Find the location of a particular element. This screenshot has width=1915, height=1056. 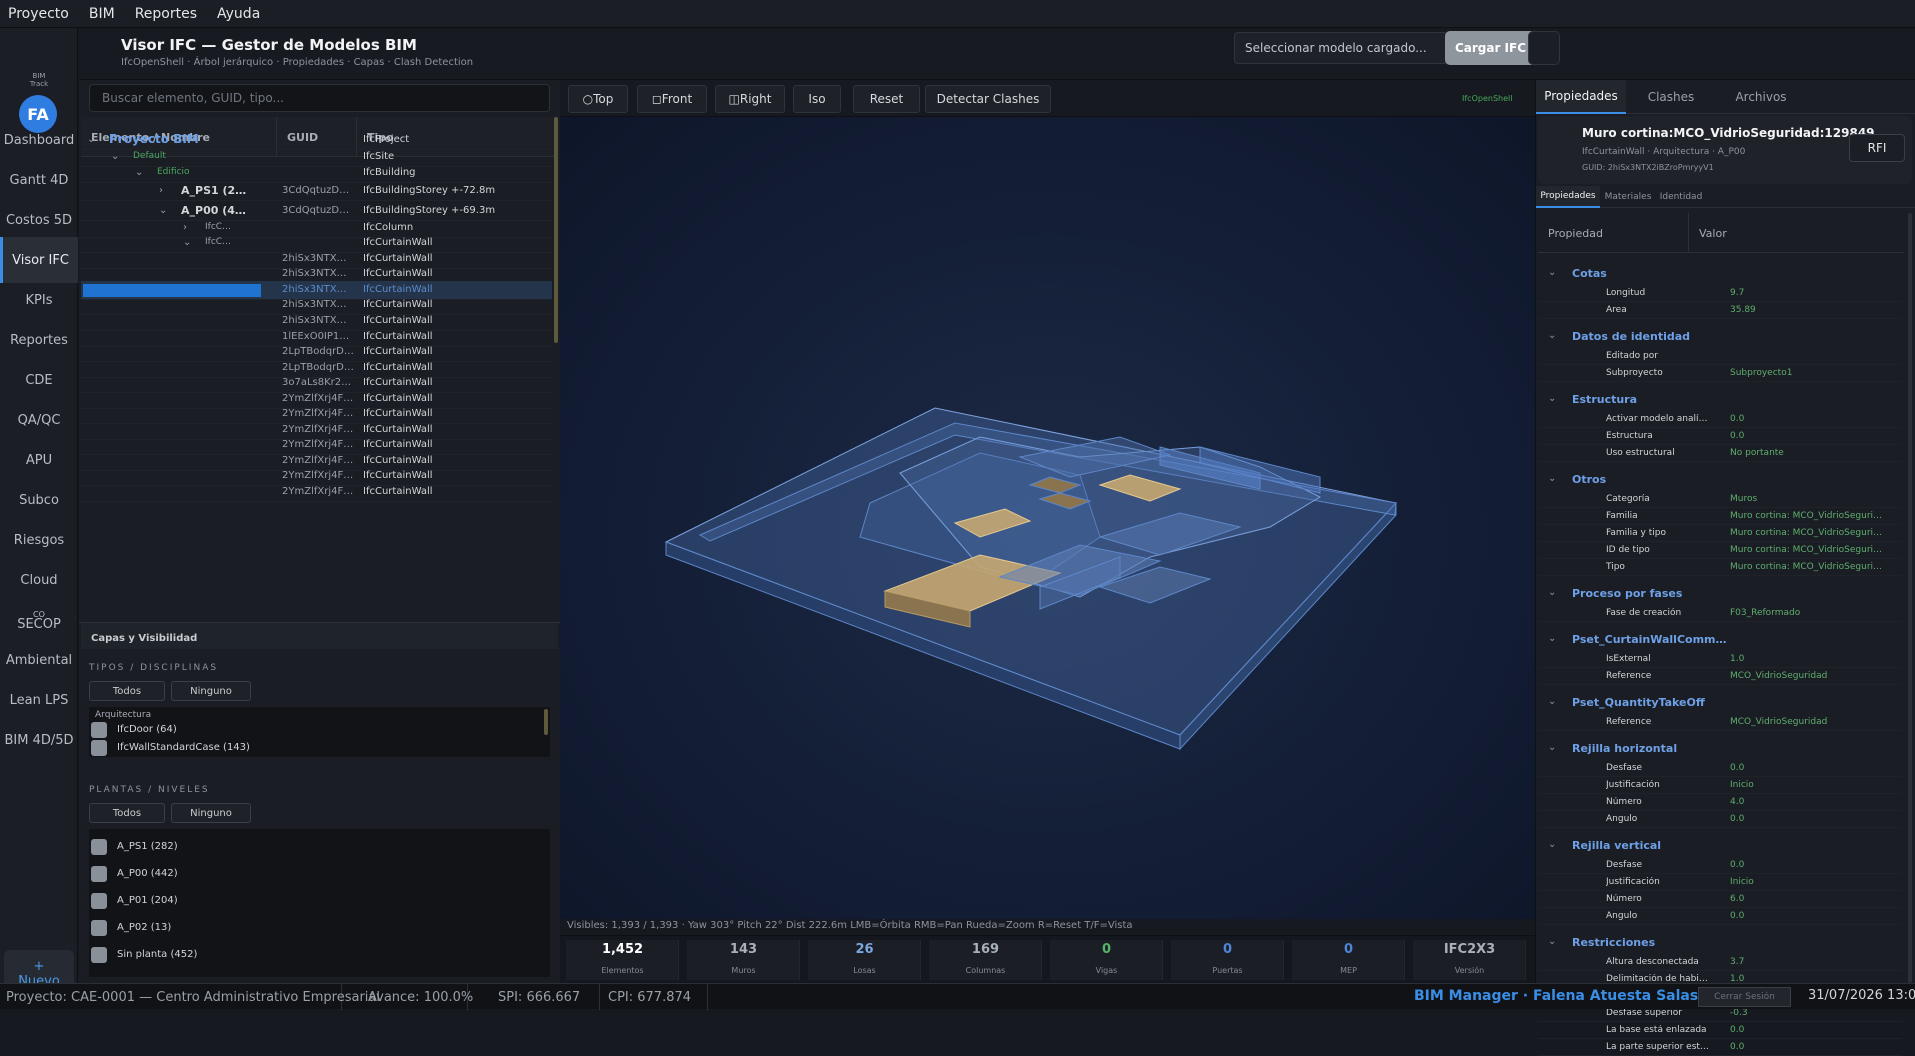

property-value: Inicio is located at coordinates (1742, 785).